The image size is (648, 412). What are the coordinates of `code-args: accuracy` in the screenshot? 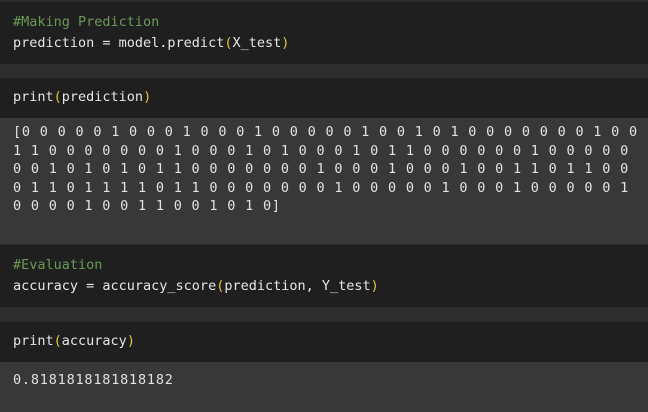 It's located at (94, 341).